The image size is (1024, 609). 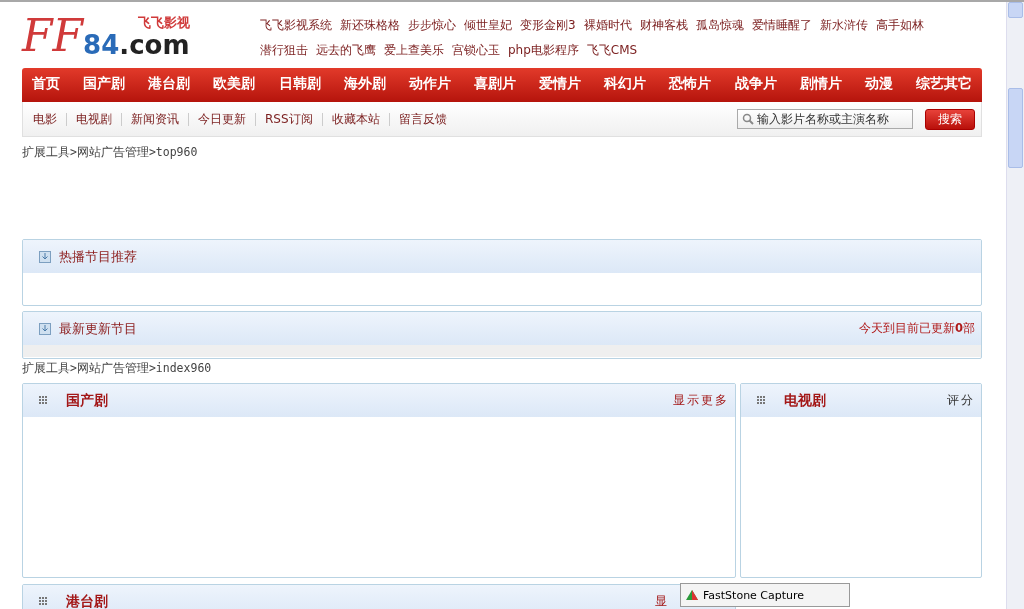 What do you see at coordinates (701, 400) in the screenshot?
I see `more-link: 显示更多` at bounding box center [701, 400].